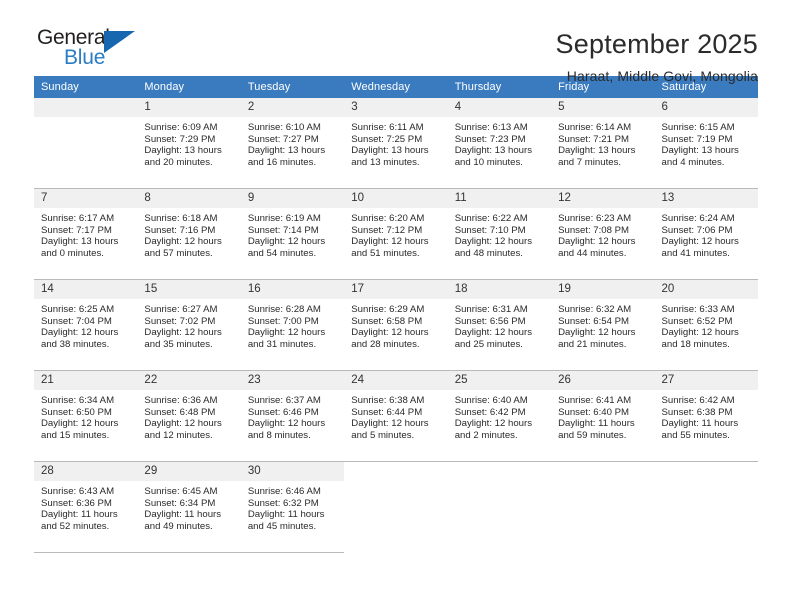 This screenshot has width=792, height=612. I want to click on sunset-time: Sunset: 6:50 PM, so click(76, 412).